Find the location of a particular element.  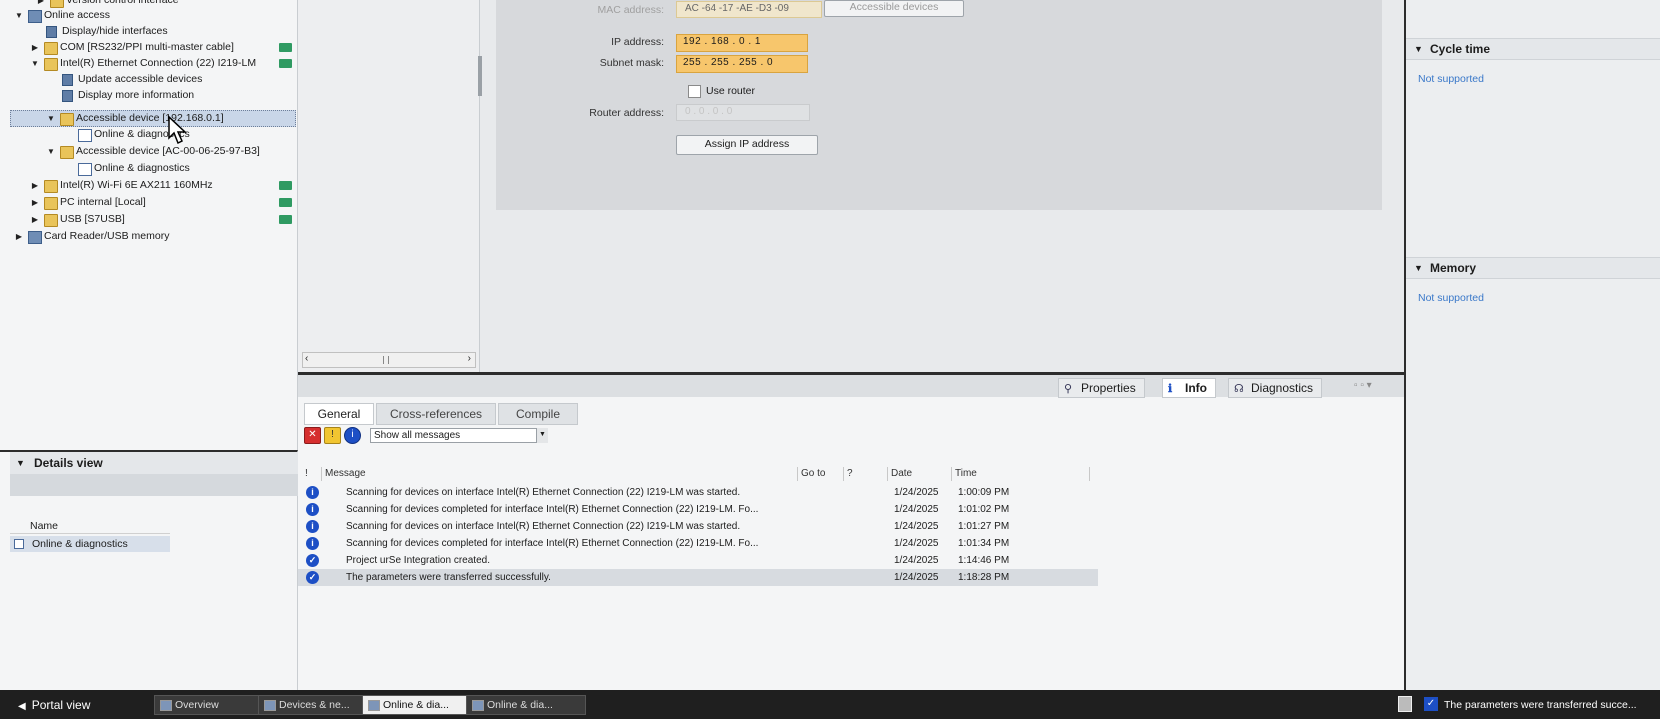

scroll-left-icon: ‹ is located at coordinates (306, 358).